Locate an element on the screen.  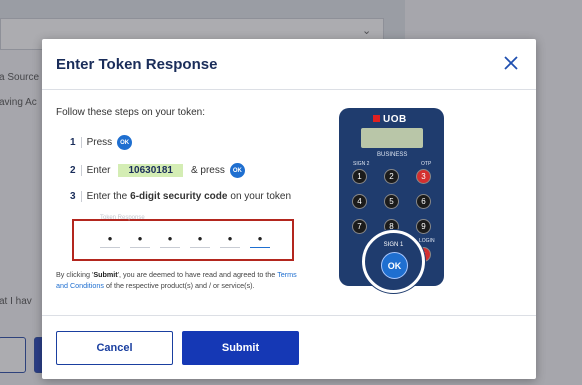
uob-logo: UOB is located at coordinates (390, 119).